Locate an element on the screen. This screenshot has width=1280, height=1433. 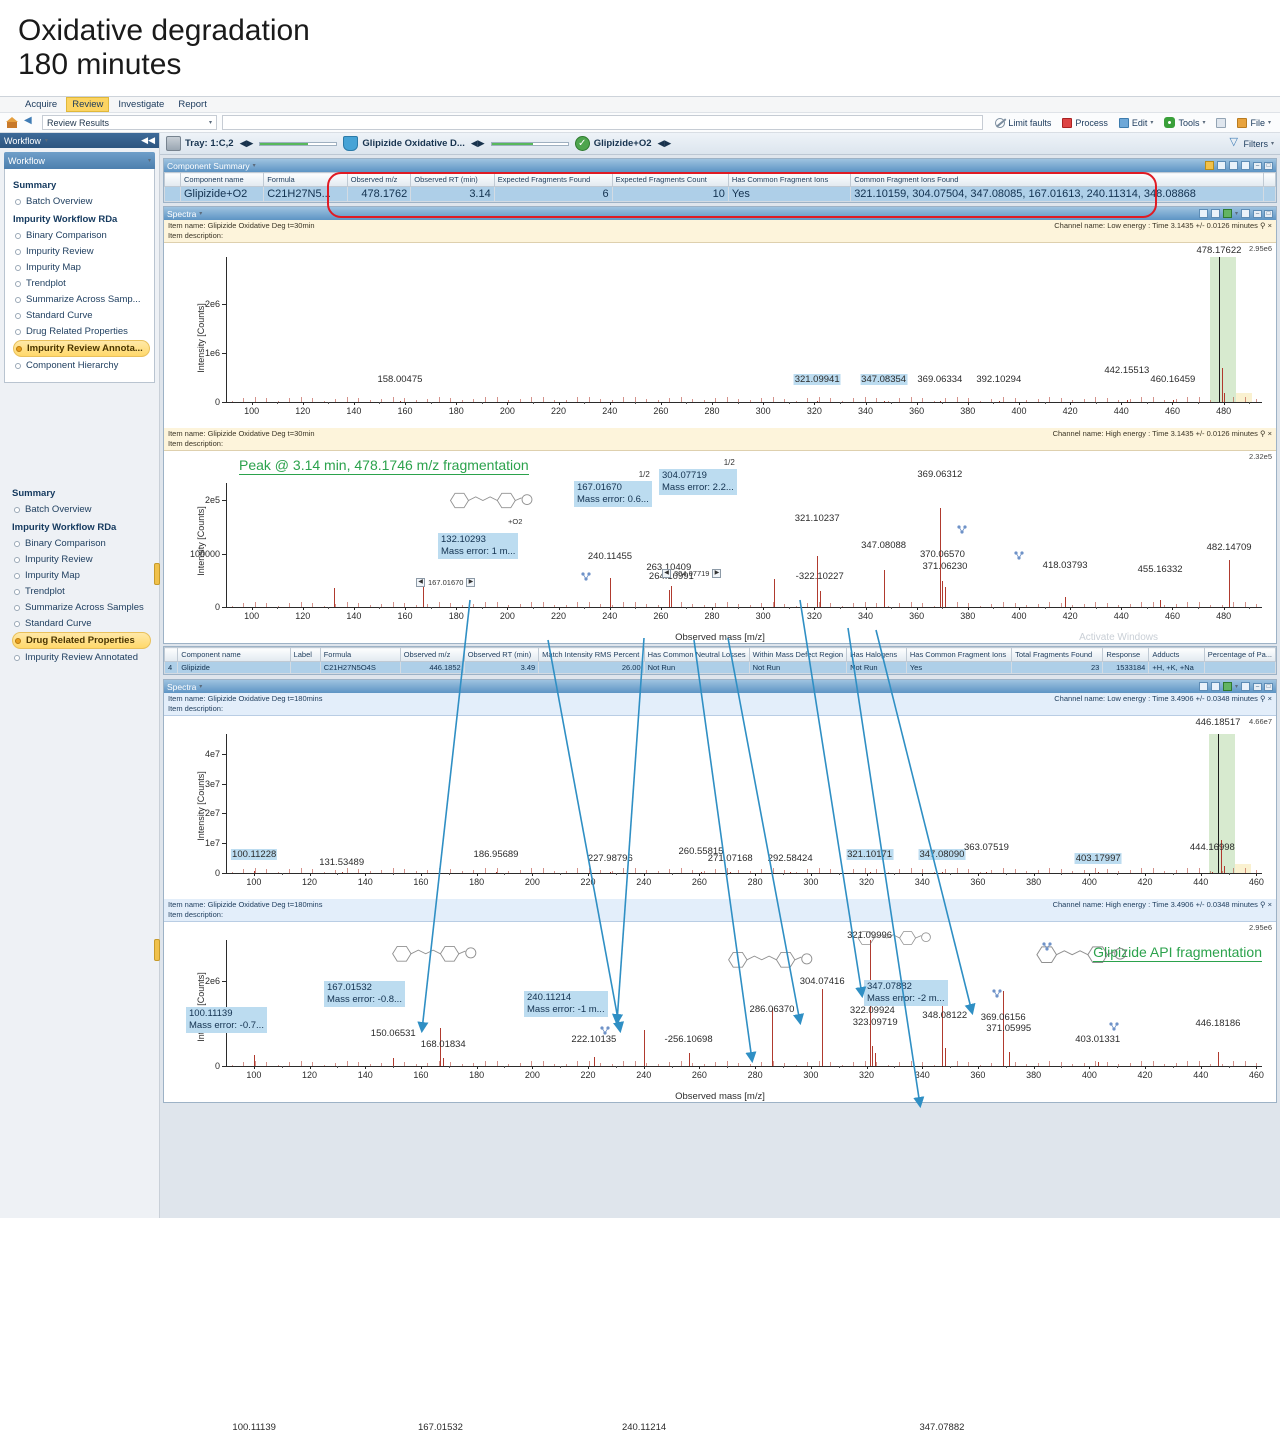
col2-has-common-neutral-losses: Has Common Neutral Losses is located at coordinates (696, 654).